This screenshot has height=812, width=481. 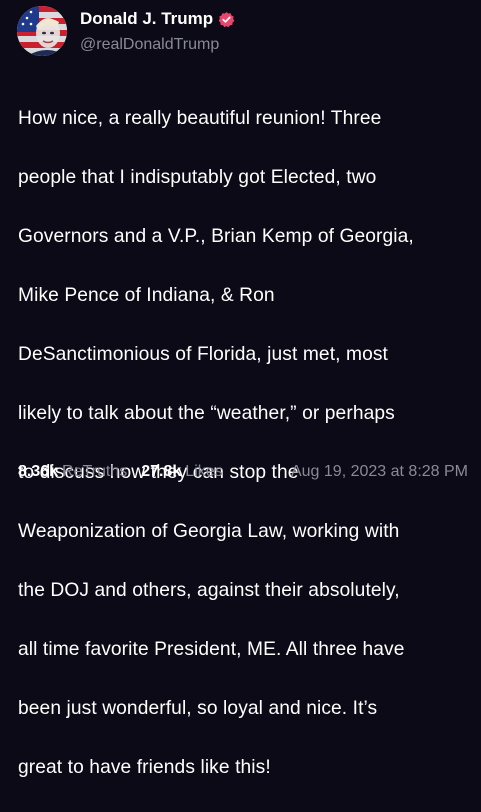 I want to click on author-handle: @realDonaldTrump, so click(x=149, y=45).